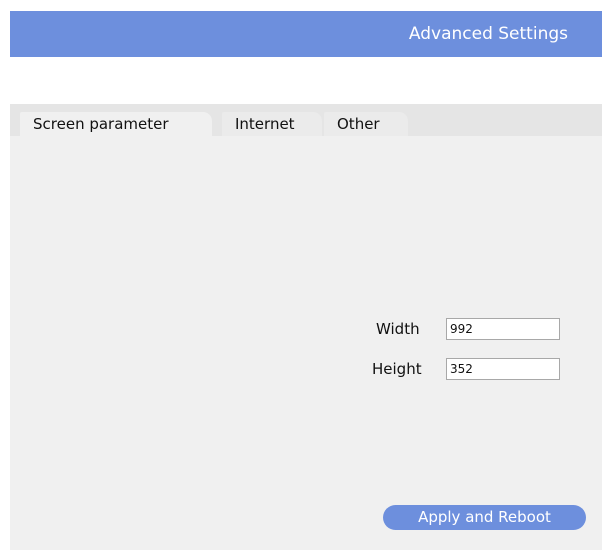 The height and width of the screenshot is (550, 602). I want to click on tab-bar: Screen parameter Internet Other, so click(306, 120).